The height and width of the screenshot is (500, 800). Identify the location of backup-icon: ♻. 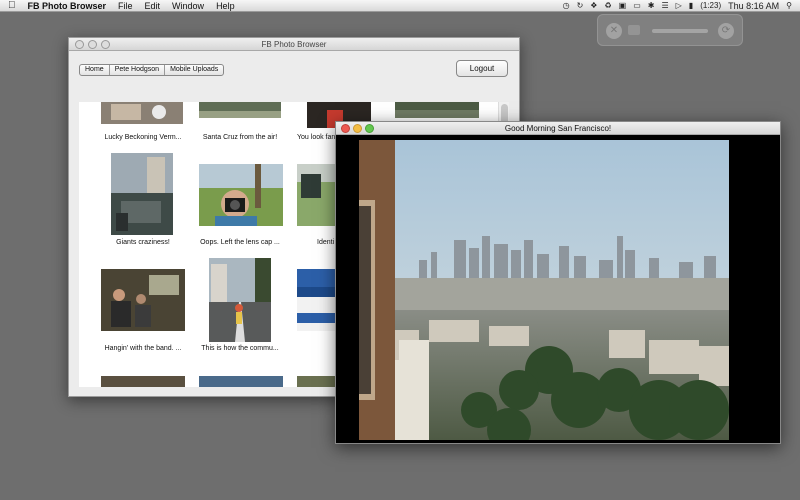
(607, 6).